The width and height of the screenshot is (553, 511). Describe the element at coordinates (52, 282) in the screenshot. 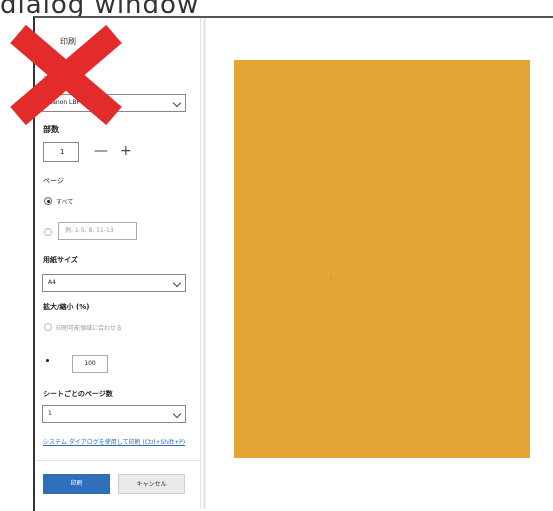

I see `paper-size-value: A4` at that location.